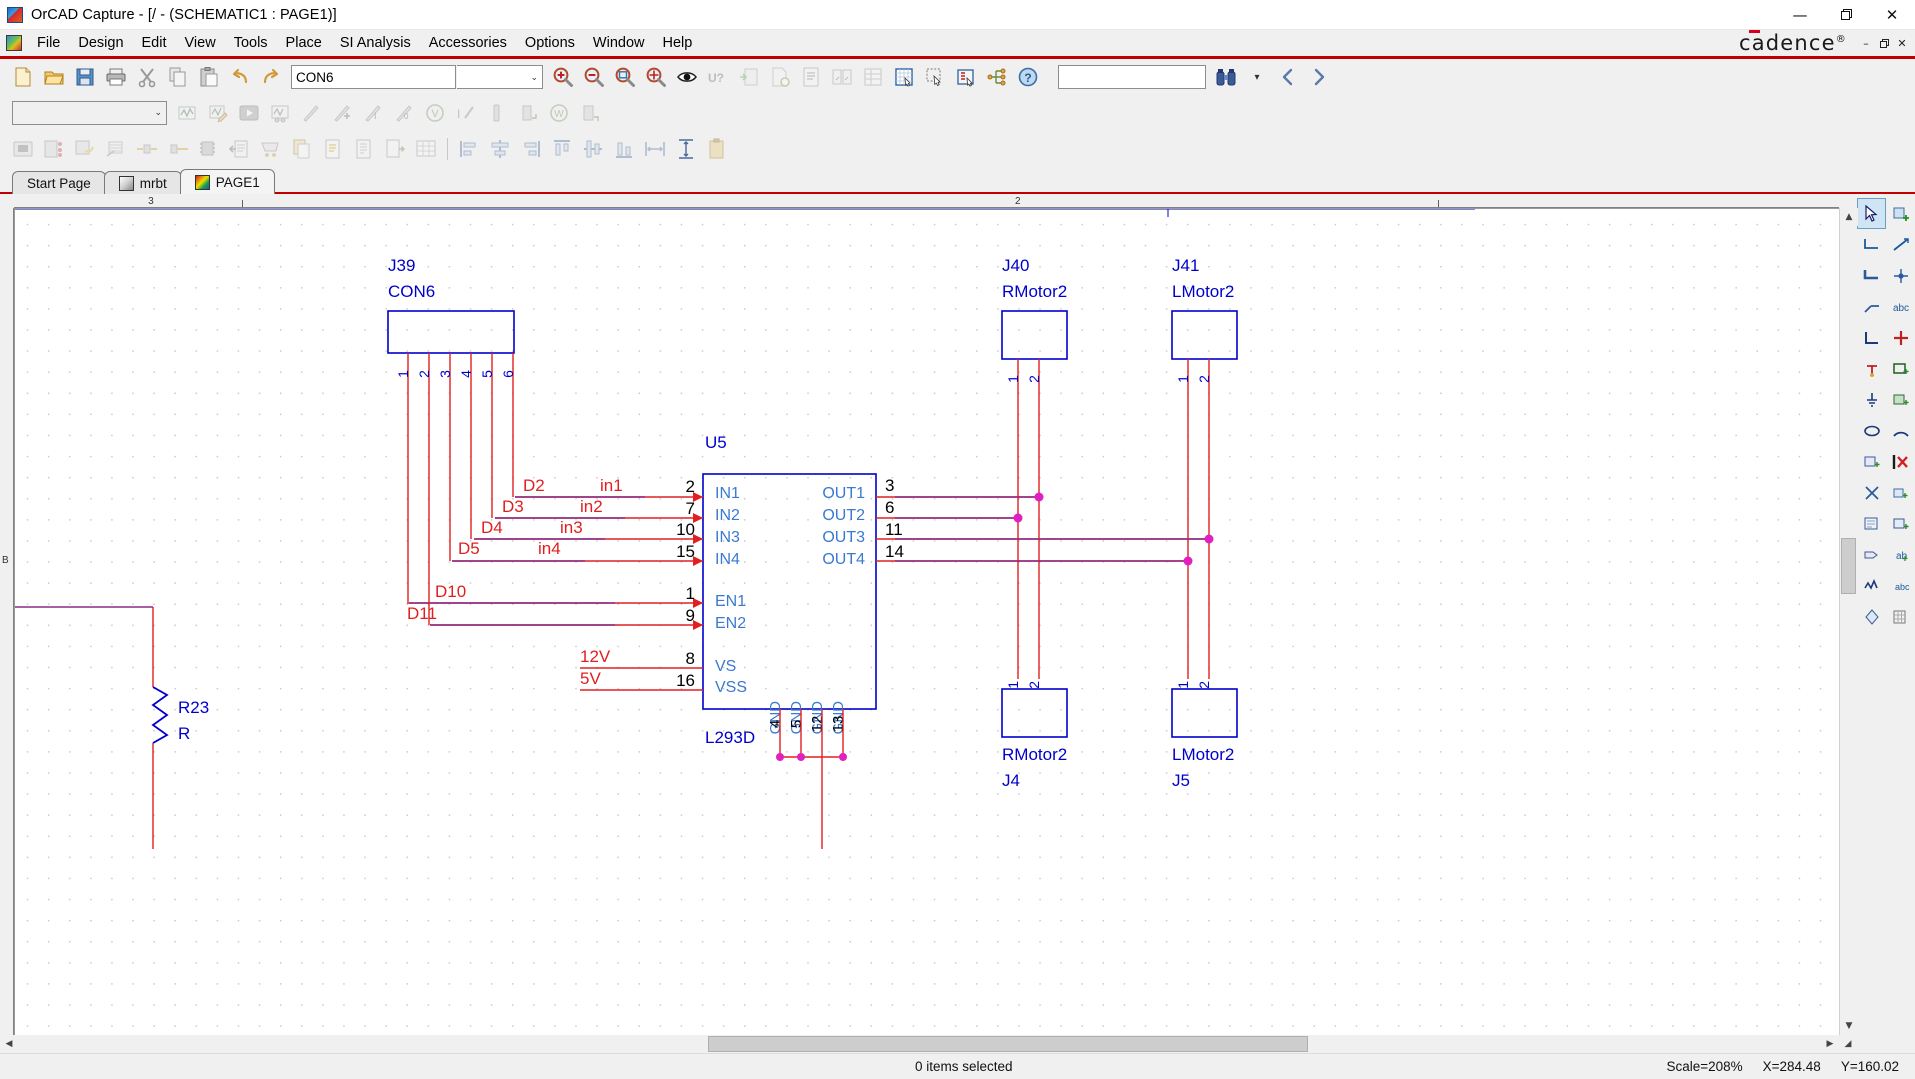  I want to click on part-name-combo: CON6, so click(373, 77).